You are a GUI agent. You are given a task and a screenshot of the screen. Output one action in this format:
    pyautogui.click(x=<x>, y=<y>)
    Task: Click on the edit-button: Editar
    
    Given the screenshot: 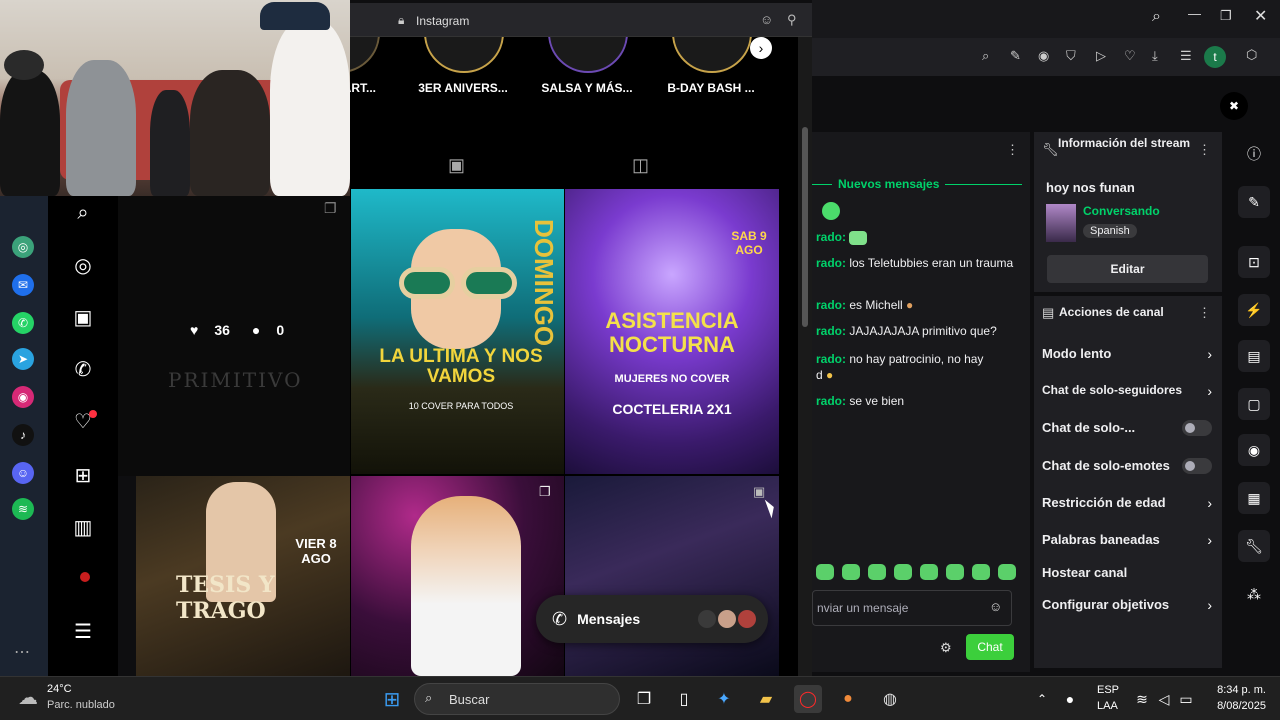 What is the action you would take?
    pyautogui.click(x=1127, y=269)
    